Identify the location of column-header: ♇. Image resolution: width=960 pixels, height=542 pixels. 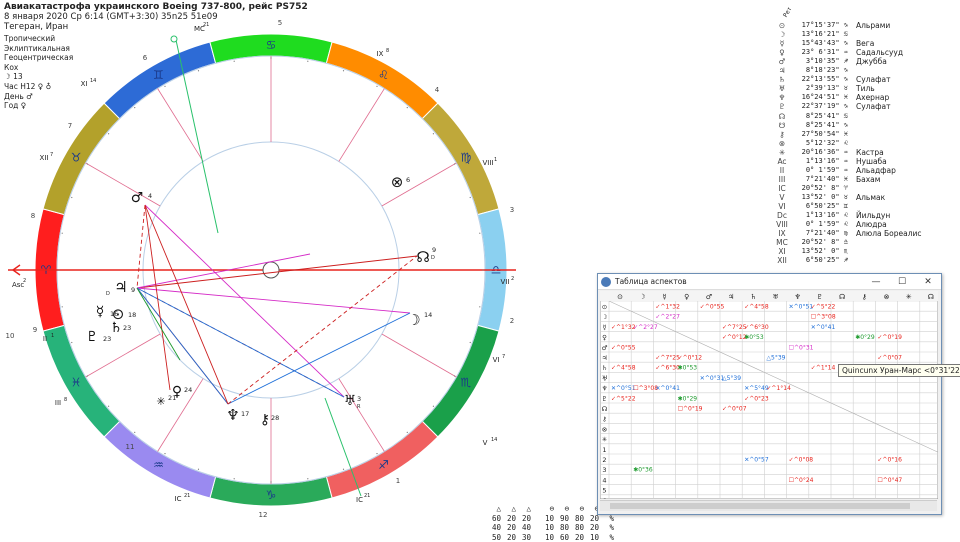
(820, 297).